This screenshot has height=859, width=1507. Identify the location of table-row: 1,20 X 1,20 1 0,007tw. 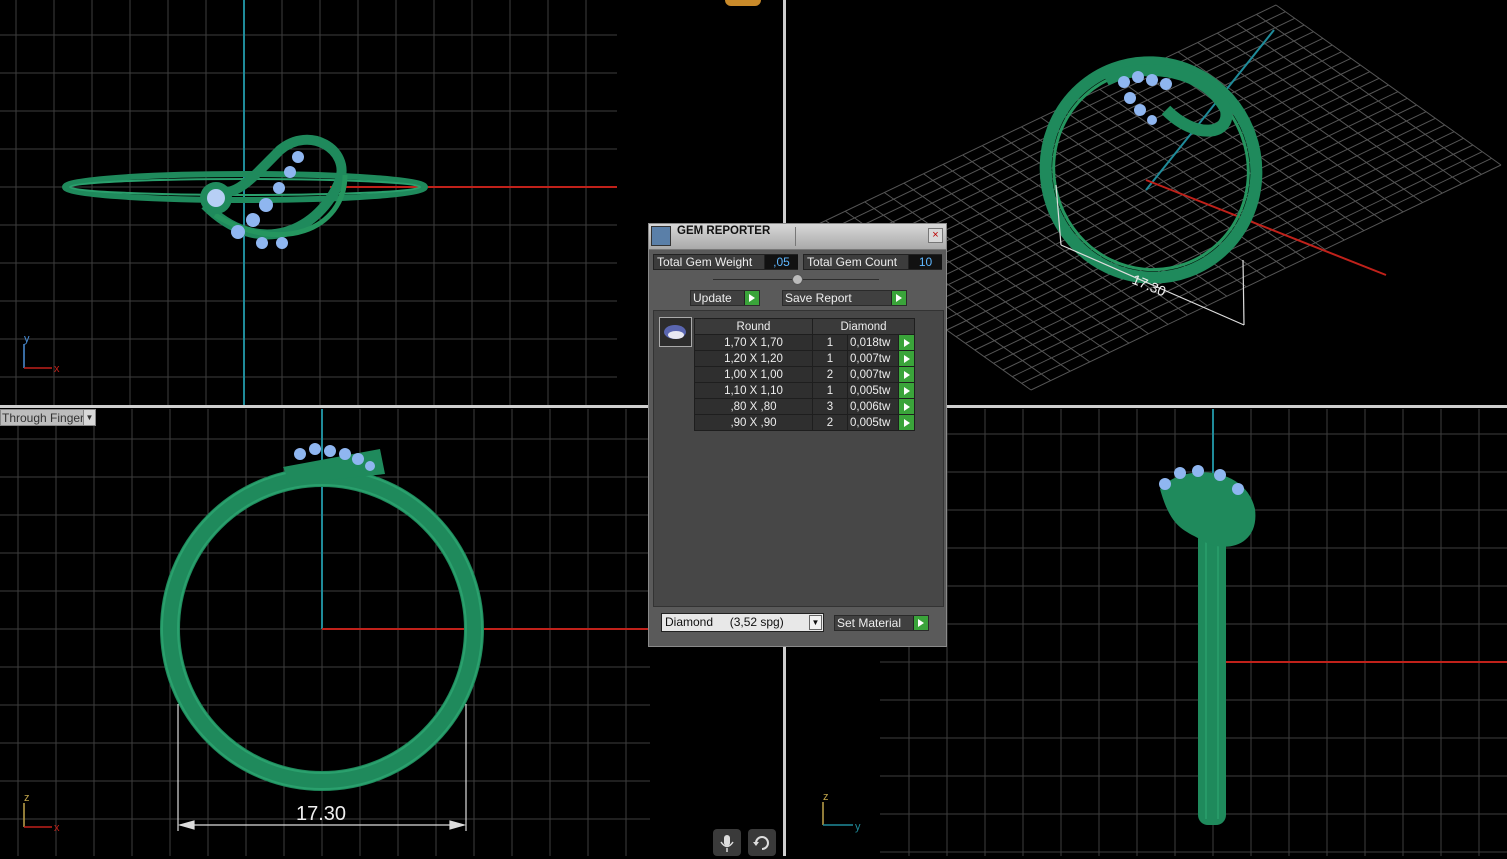
(804, 358).